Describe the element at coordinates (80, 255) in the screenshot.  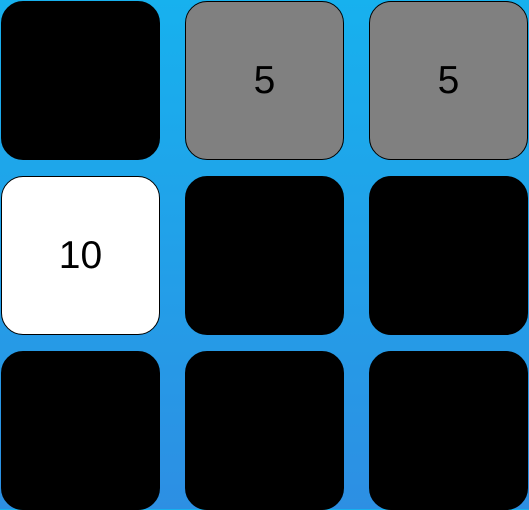
I see `tile-r1-c0: 10` at that location.